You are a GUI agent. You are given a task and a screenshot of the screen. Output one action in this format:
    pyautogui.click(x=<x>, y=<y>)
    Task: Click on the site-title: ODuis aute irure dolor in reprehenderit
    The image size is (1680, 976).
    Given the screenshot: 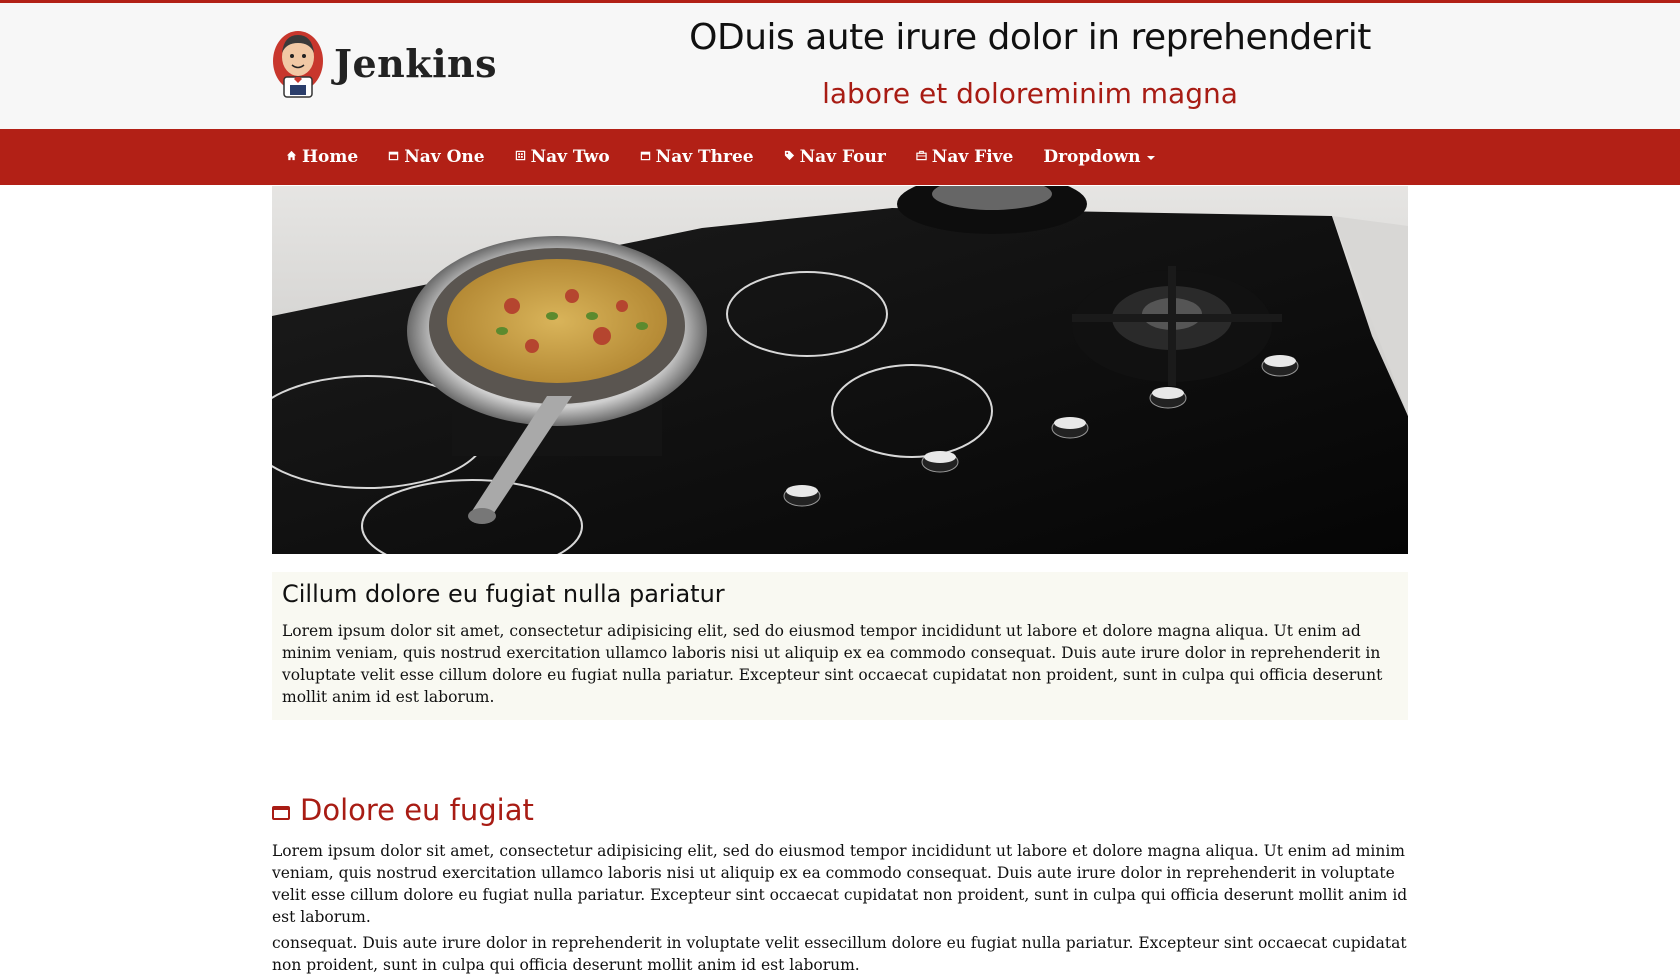 What is the action you would take?
    pyautogui.click(x=1030, y=37)
    